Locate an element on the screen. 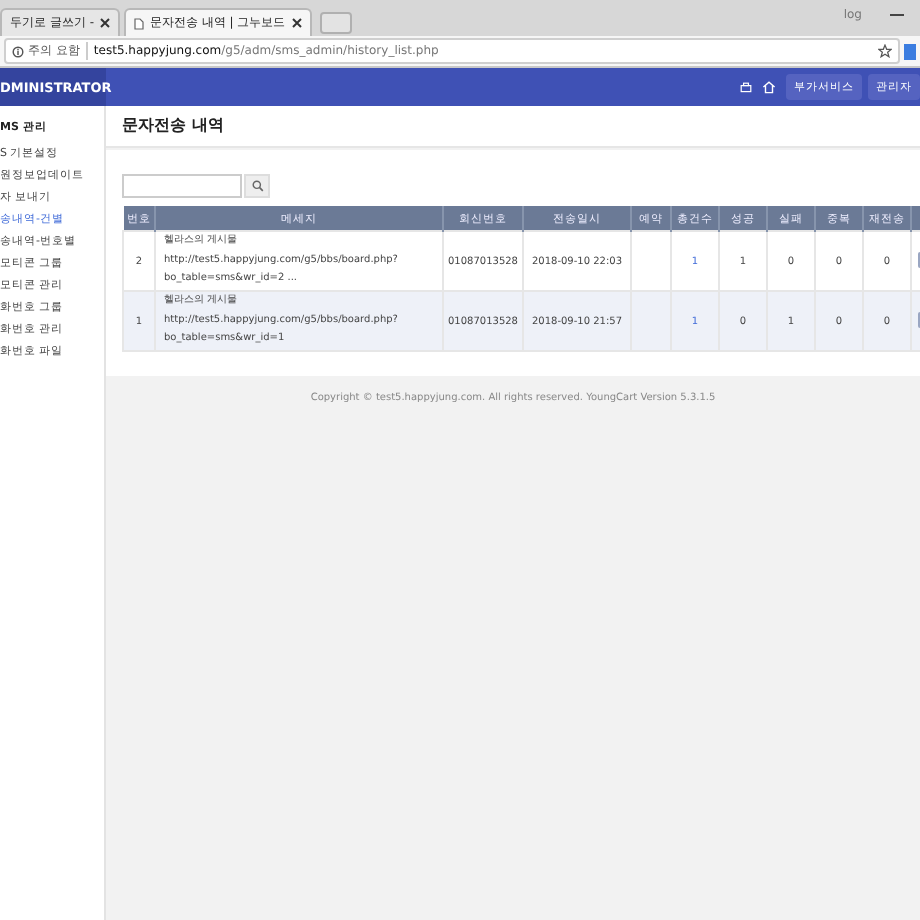  extension-icon is located at coordinates (910, 51).